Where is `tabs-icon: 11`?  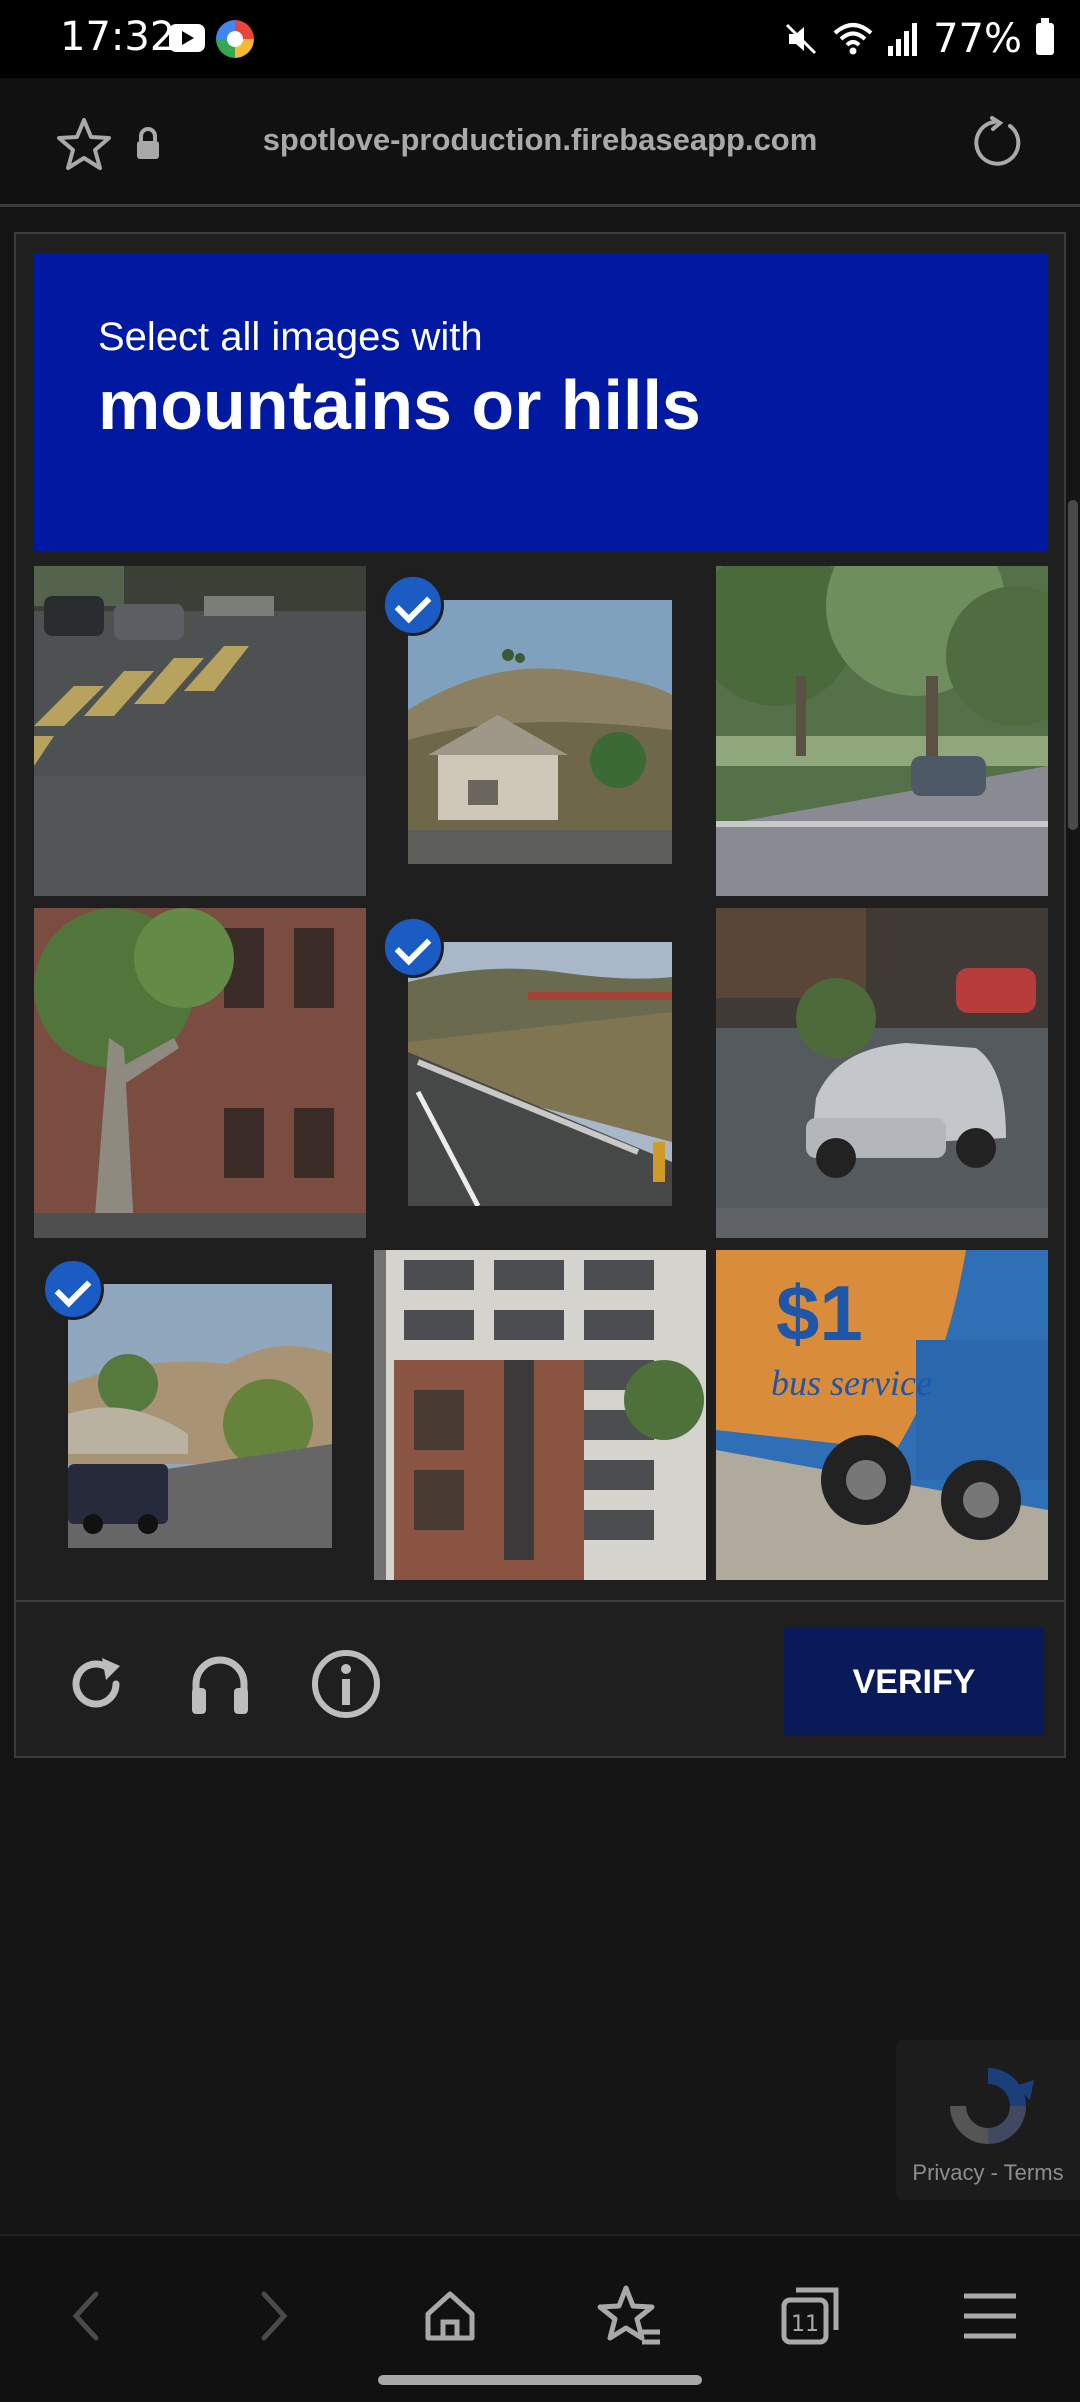 tabs-icon: 11 is located at coordinates (810, 2316).